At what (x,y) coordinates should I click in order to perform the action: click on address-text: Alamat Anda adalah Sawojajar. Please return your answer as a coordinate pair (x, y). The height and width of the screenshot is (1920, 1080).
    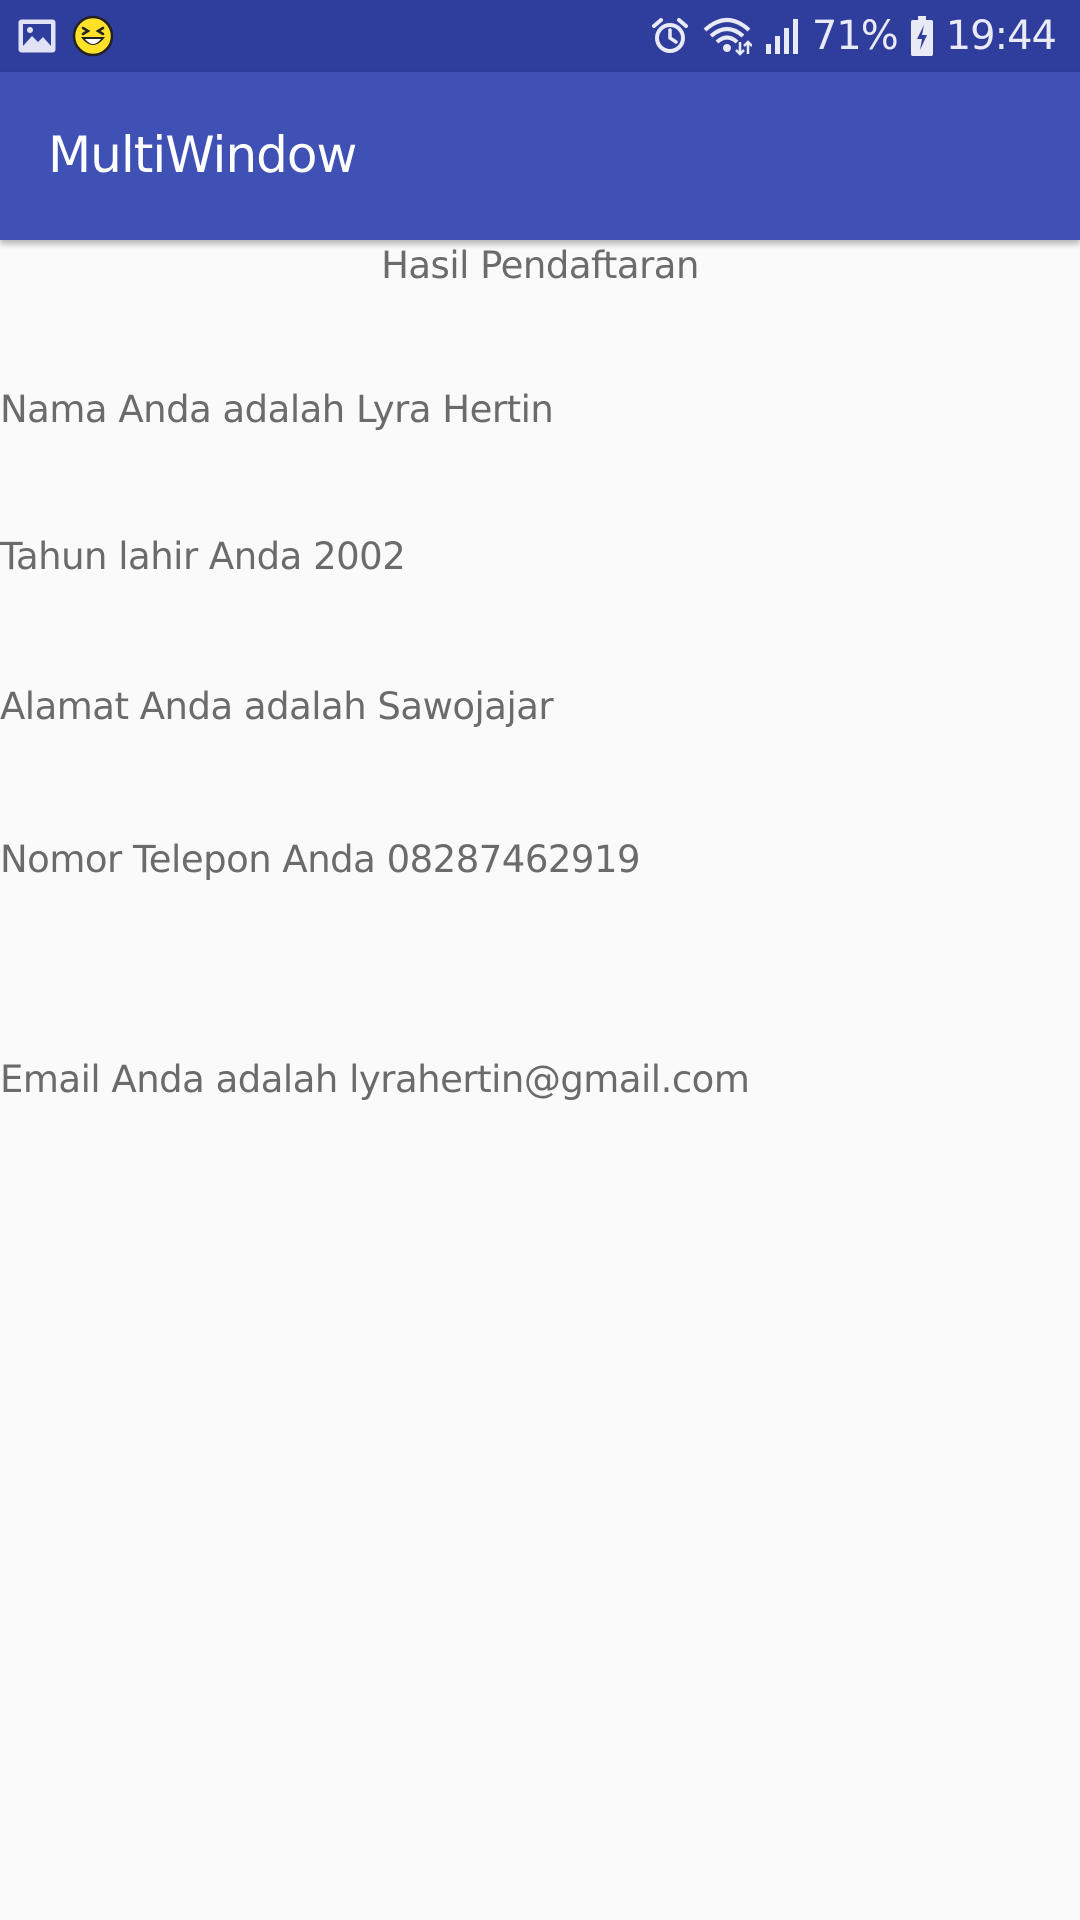
    Looking at the image, I should click on (277, 706).